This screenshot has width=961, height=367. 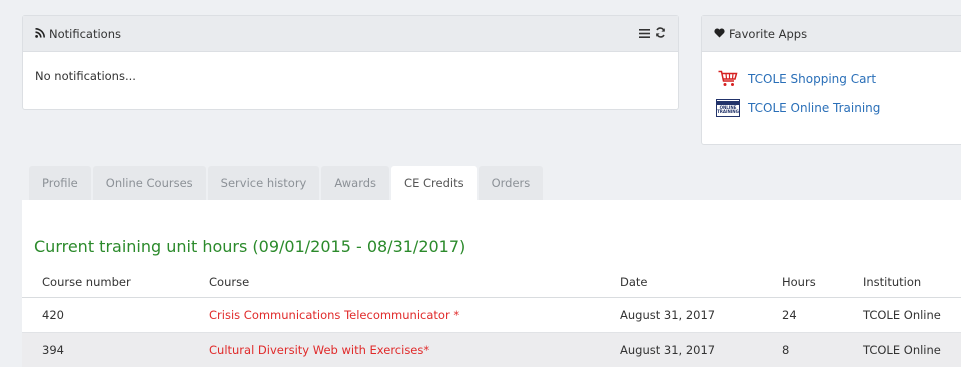 What do you see at coordinates (822, 349) in the screenshot?
I see `hours-cell: 8` at bounding box center [822, 349].